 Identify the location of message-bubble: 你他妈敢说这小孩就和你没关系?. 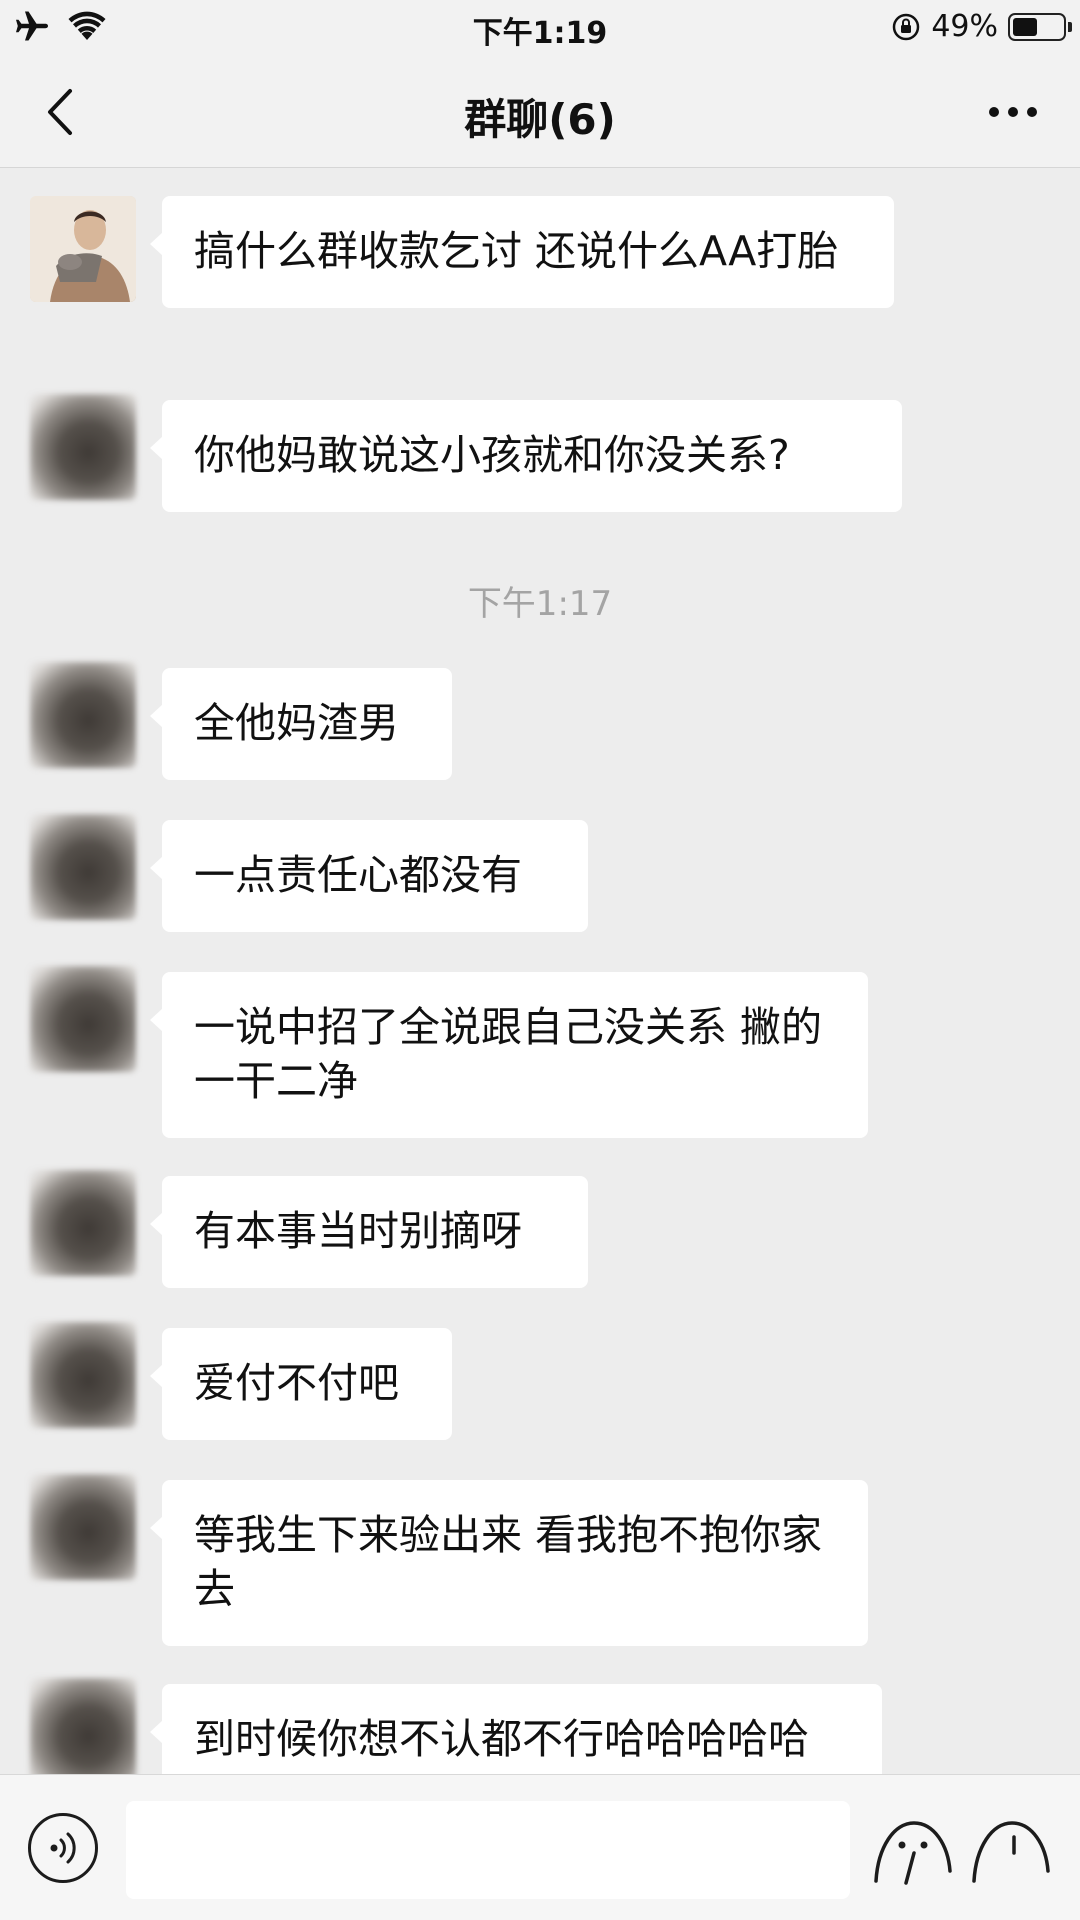
(526, 456).